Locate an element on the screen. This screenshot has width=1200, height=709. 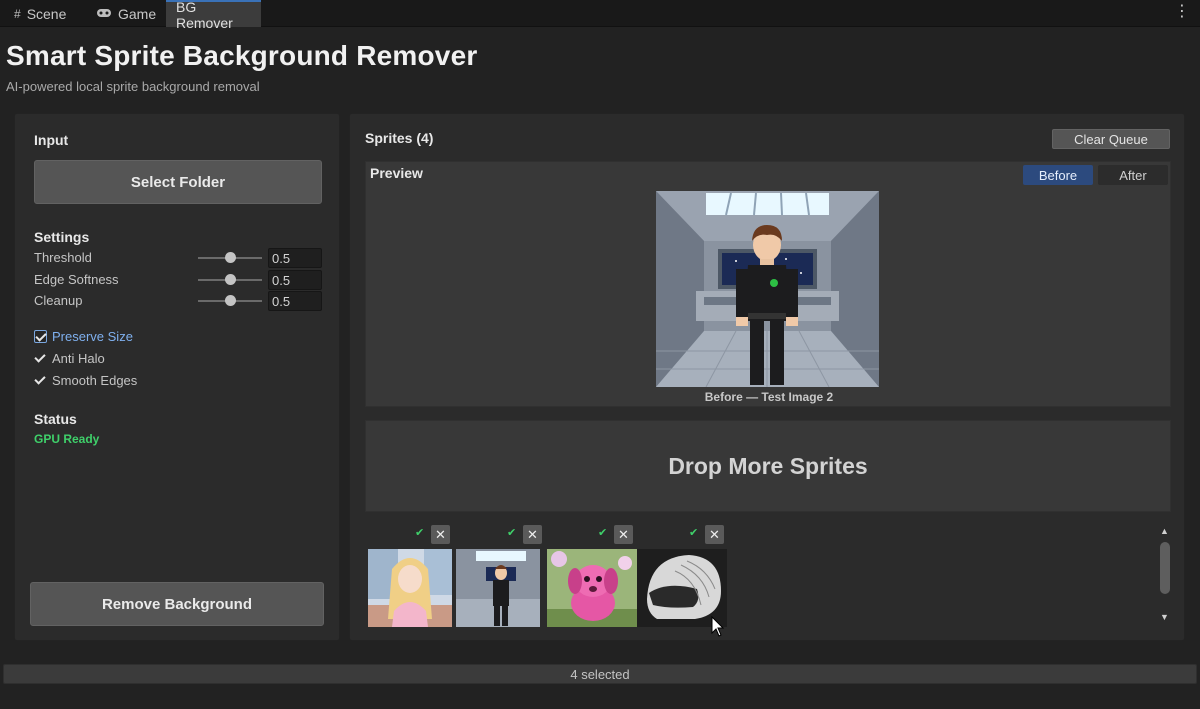
before-toggle: Before is located at coordinates (1058, 175).